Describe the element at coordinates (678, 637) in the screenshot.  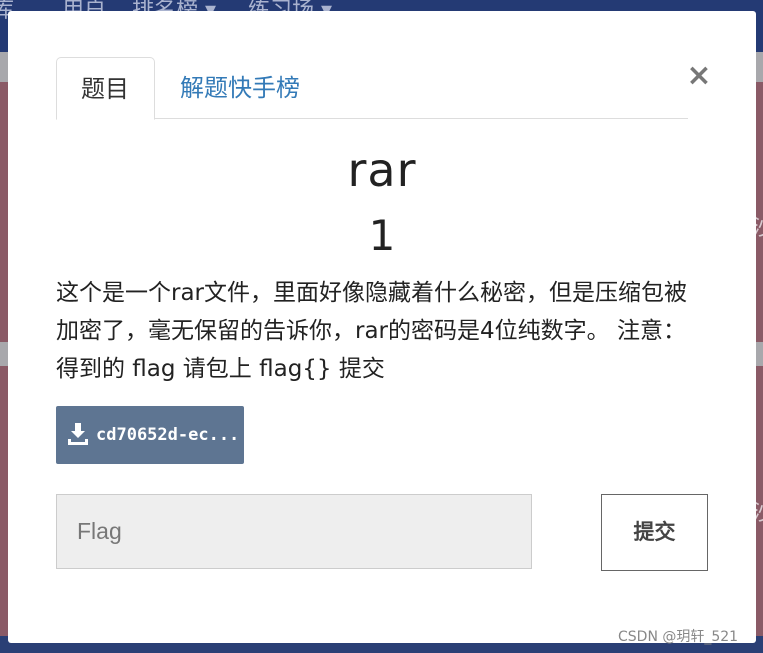
I see `csdn-watermark: CSDN @玥轩_521` at that location.